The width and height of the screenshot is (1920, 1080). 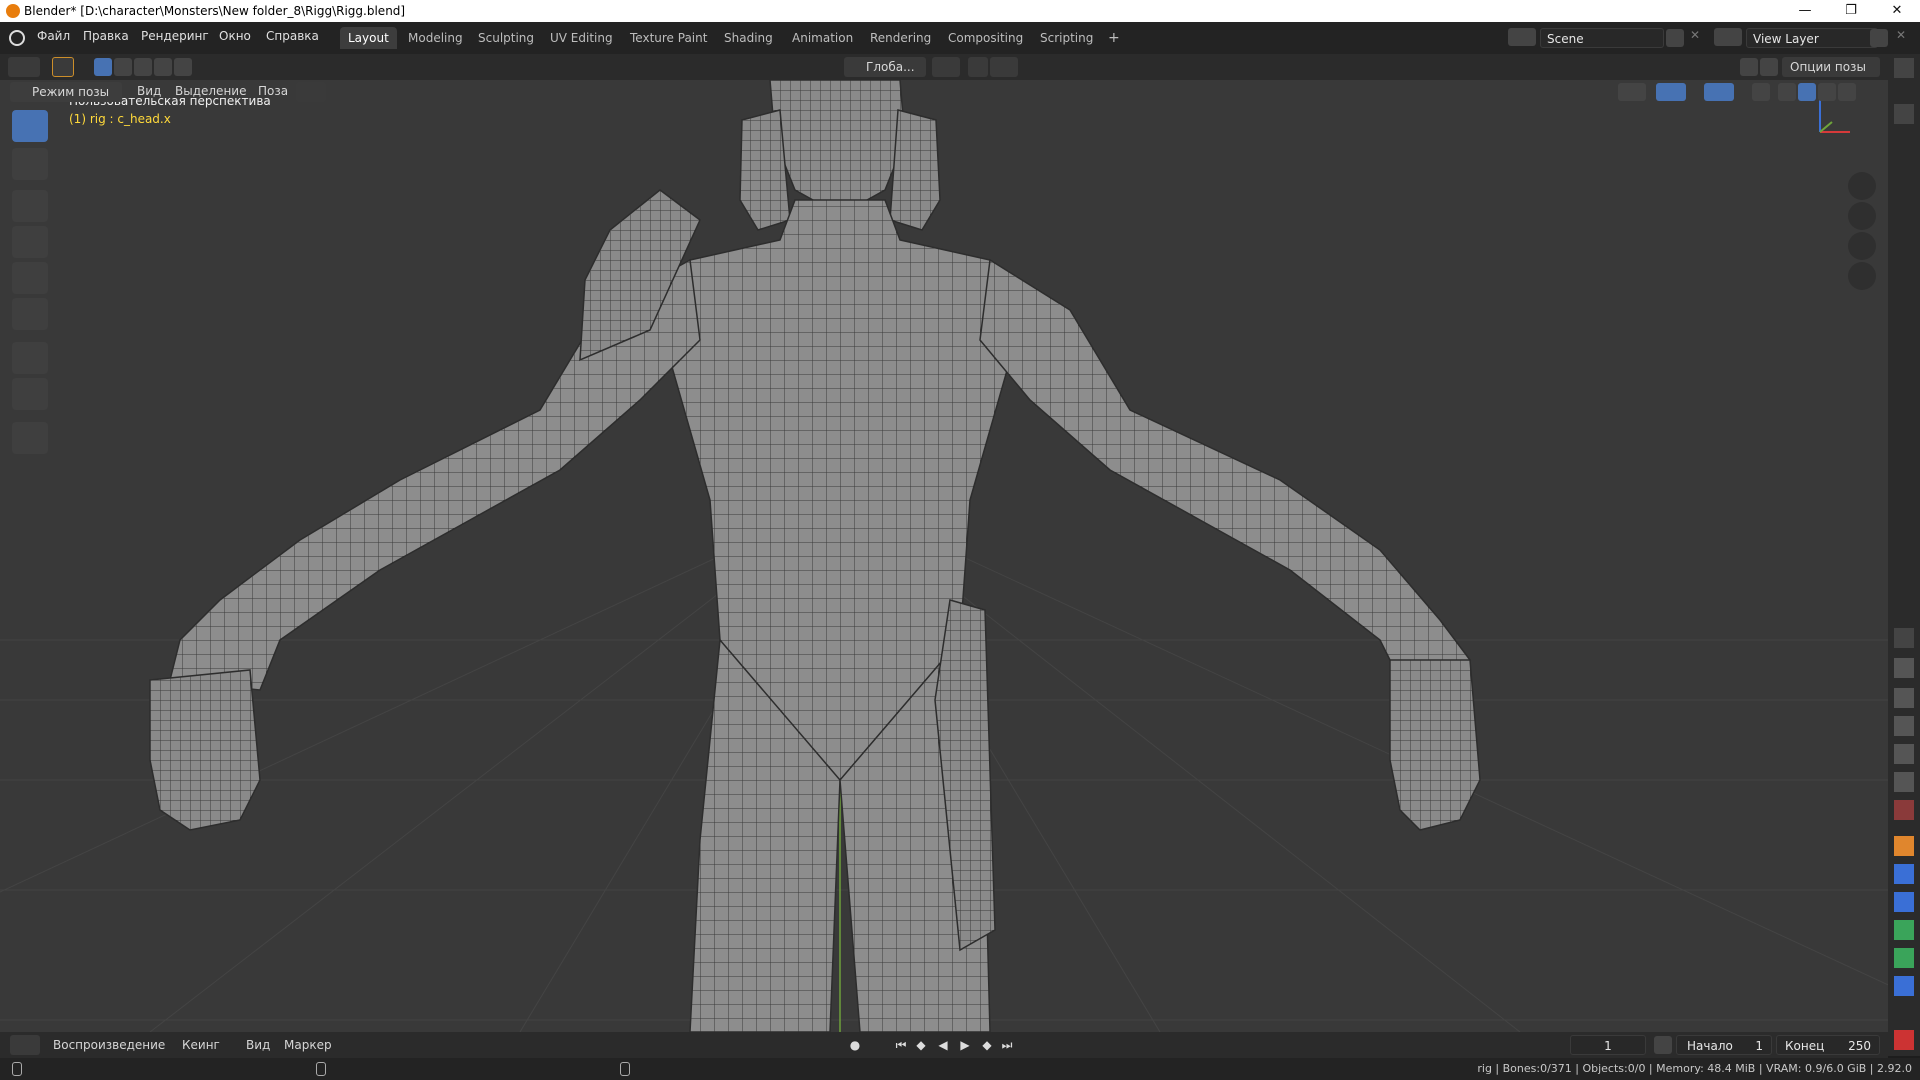 I want to click on play-icon: ▶, so click(x=965, y=1045).